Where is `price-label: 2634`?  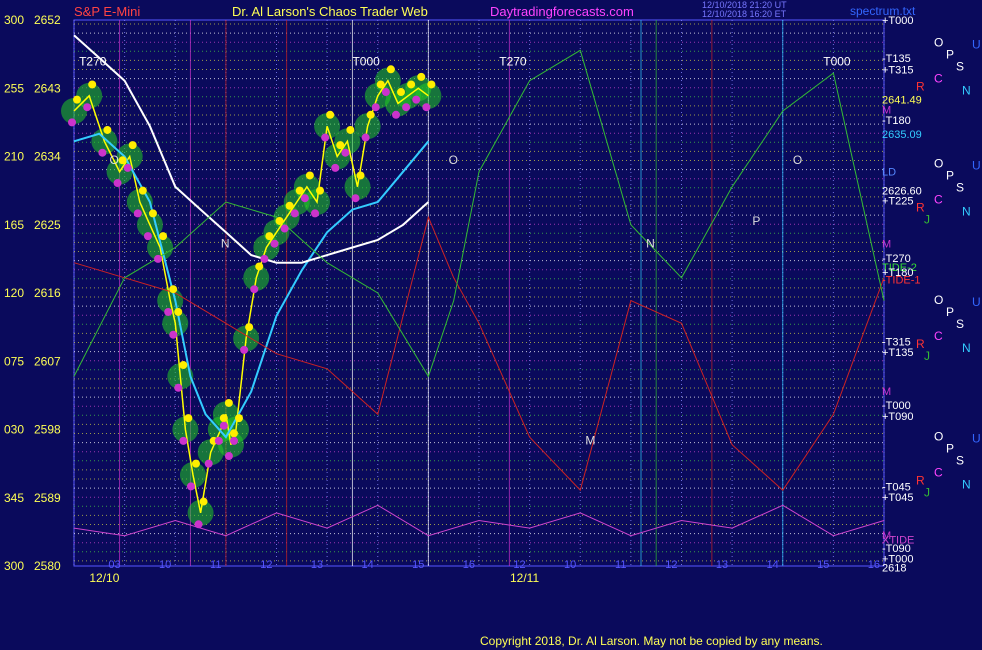 price-label: 2634 is located at coordinates (47, 157).